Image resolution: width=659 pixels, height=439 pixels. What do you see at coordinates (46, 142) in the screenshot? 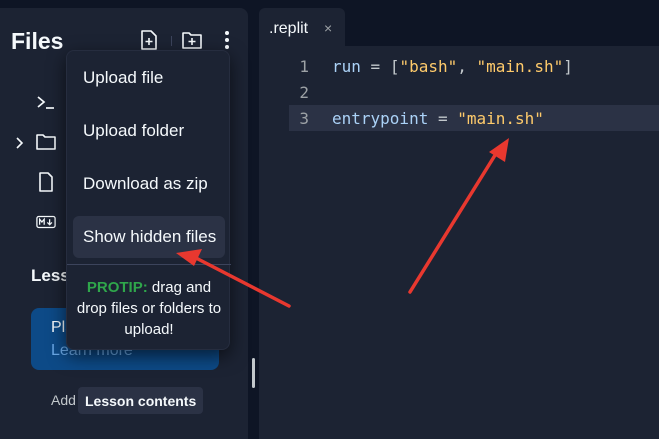
I see `folder-icon` at bounding box center [46, 142].